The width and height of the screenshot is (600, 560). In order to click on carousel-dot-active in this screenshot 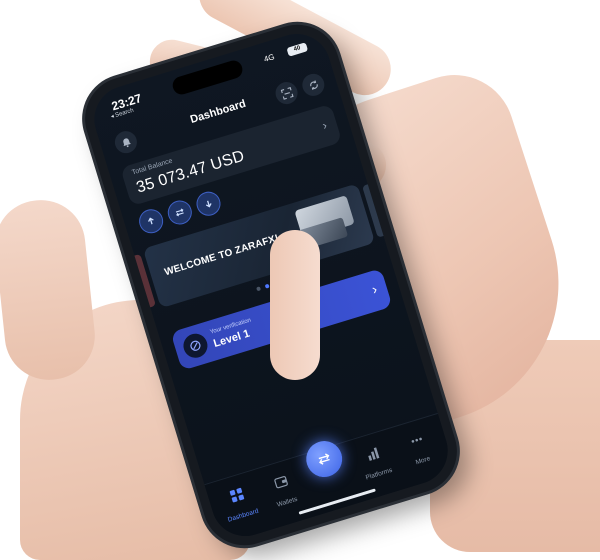, I will do `click(267, 286)`.